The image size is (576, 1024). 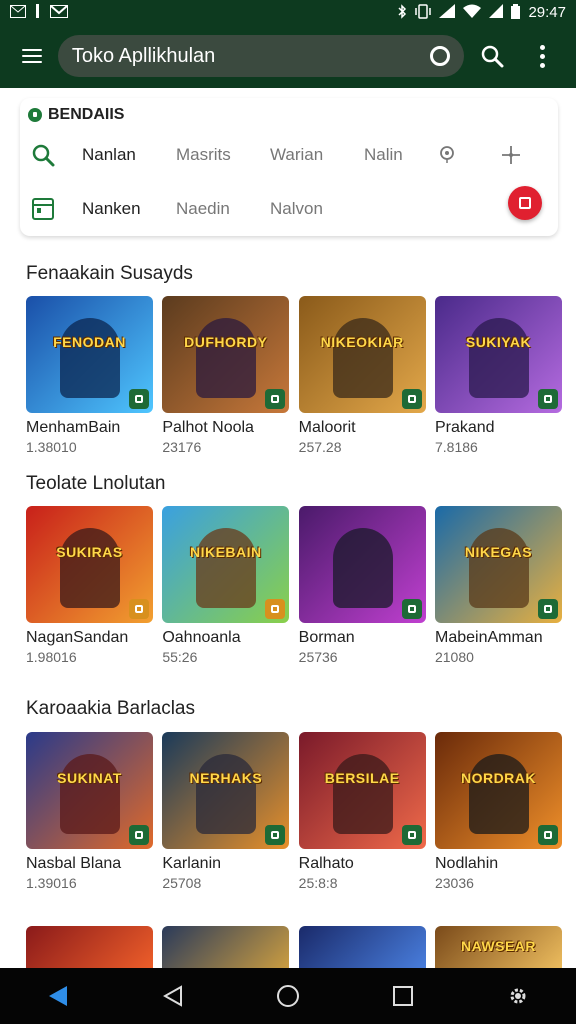 I want to click on app-card: NIKEBAIN Oahnoanla 55:26, so click(x=226, y=585).